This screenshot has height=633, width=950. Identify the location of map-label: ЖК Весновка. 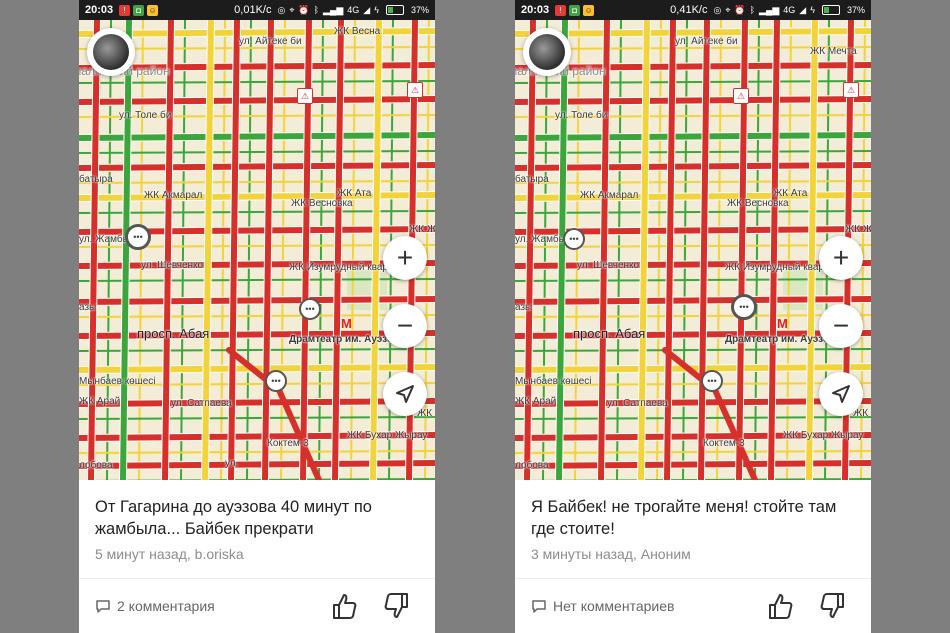
(322, 203).